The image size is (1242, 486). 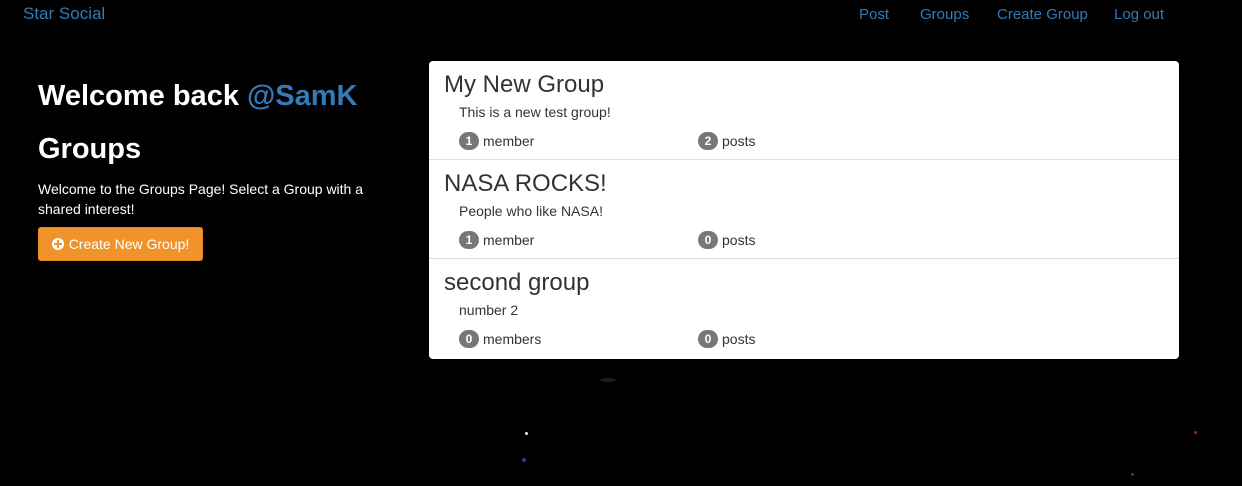 What do you see at coordinates (90, 149) in the screenshot?
I see `page-title: Groups` at bounding box center [90, 149].